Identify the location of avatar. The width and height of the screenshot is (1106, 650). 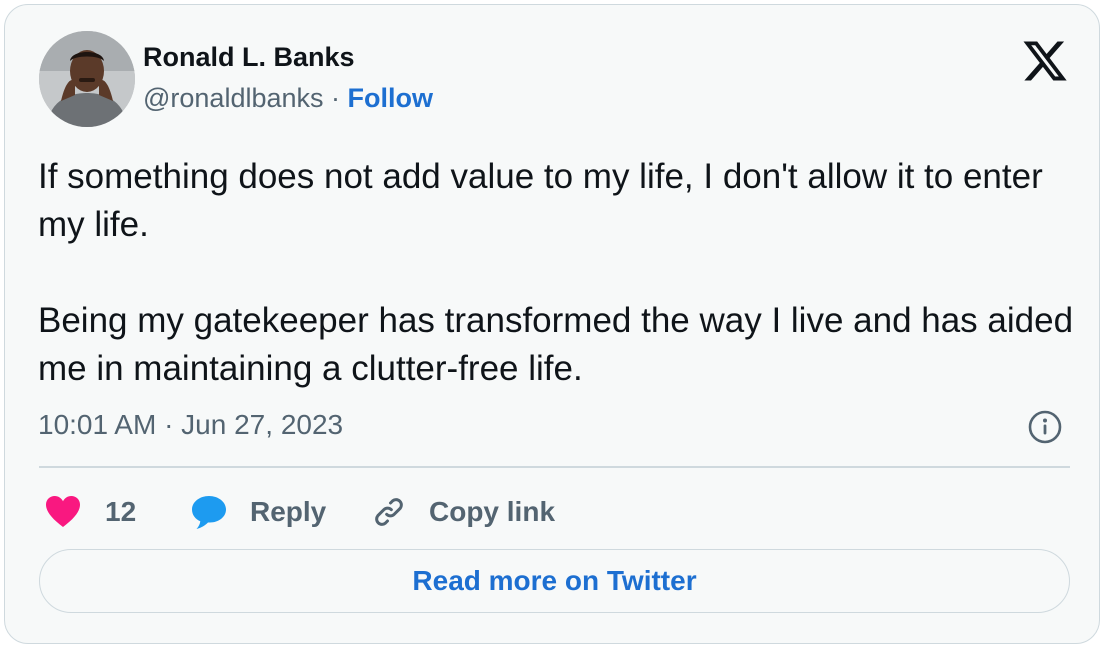
(87, 79).